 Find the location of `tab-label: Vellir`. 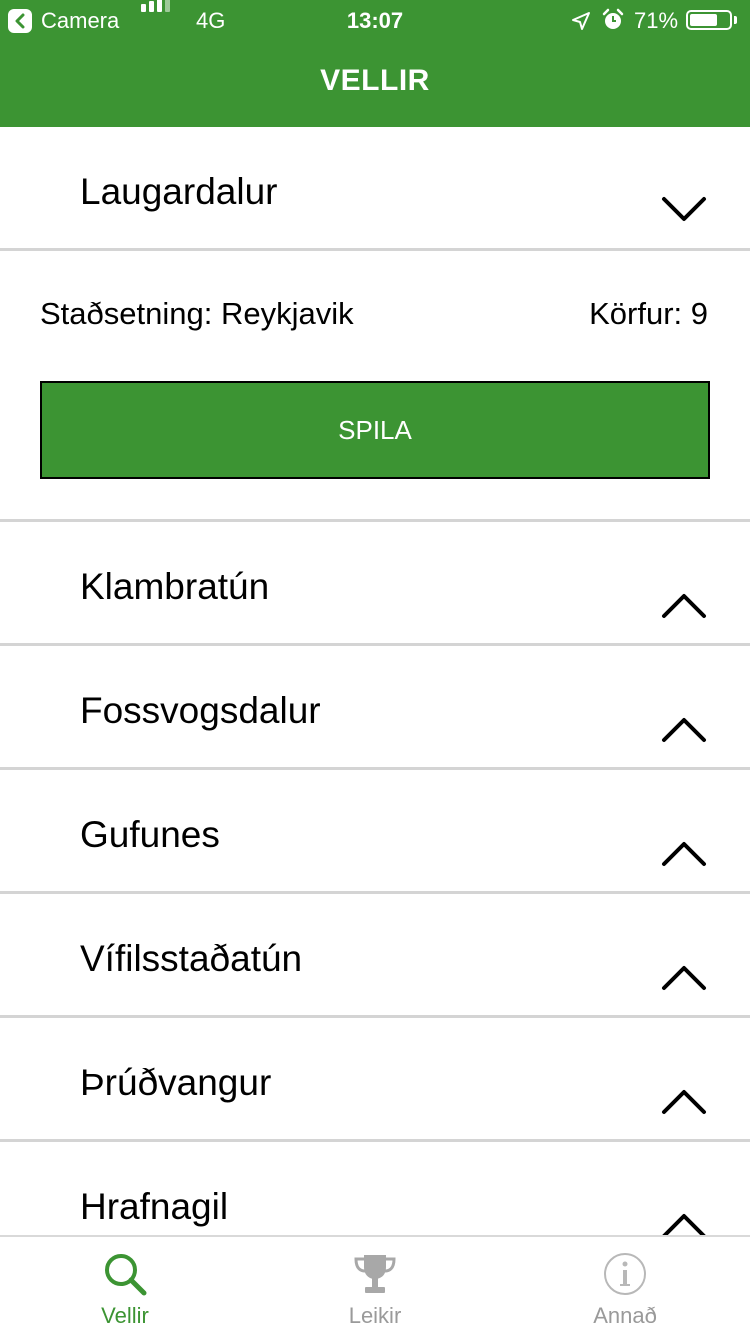

tab-label: Vellir is located at coordinates (125, 1315).